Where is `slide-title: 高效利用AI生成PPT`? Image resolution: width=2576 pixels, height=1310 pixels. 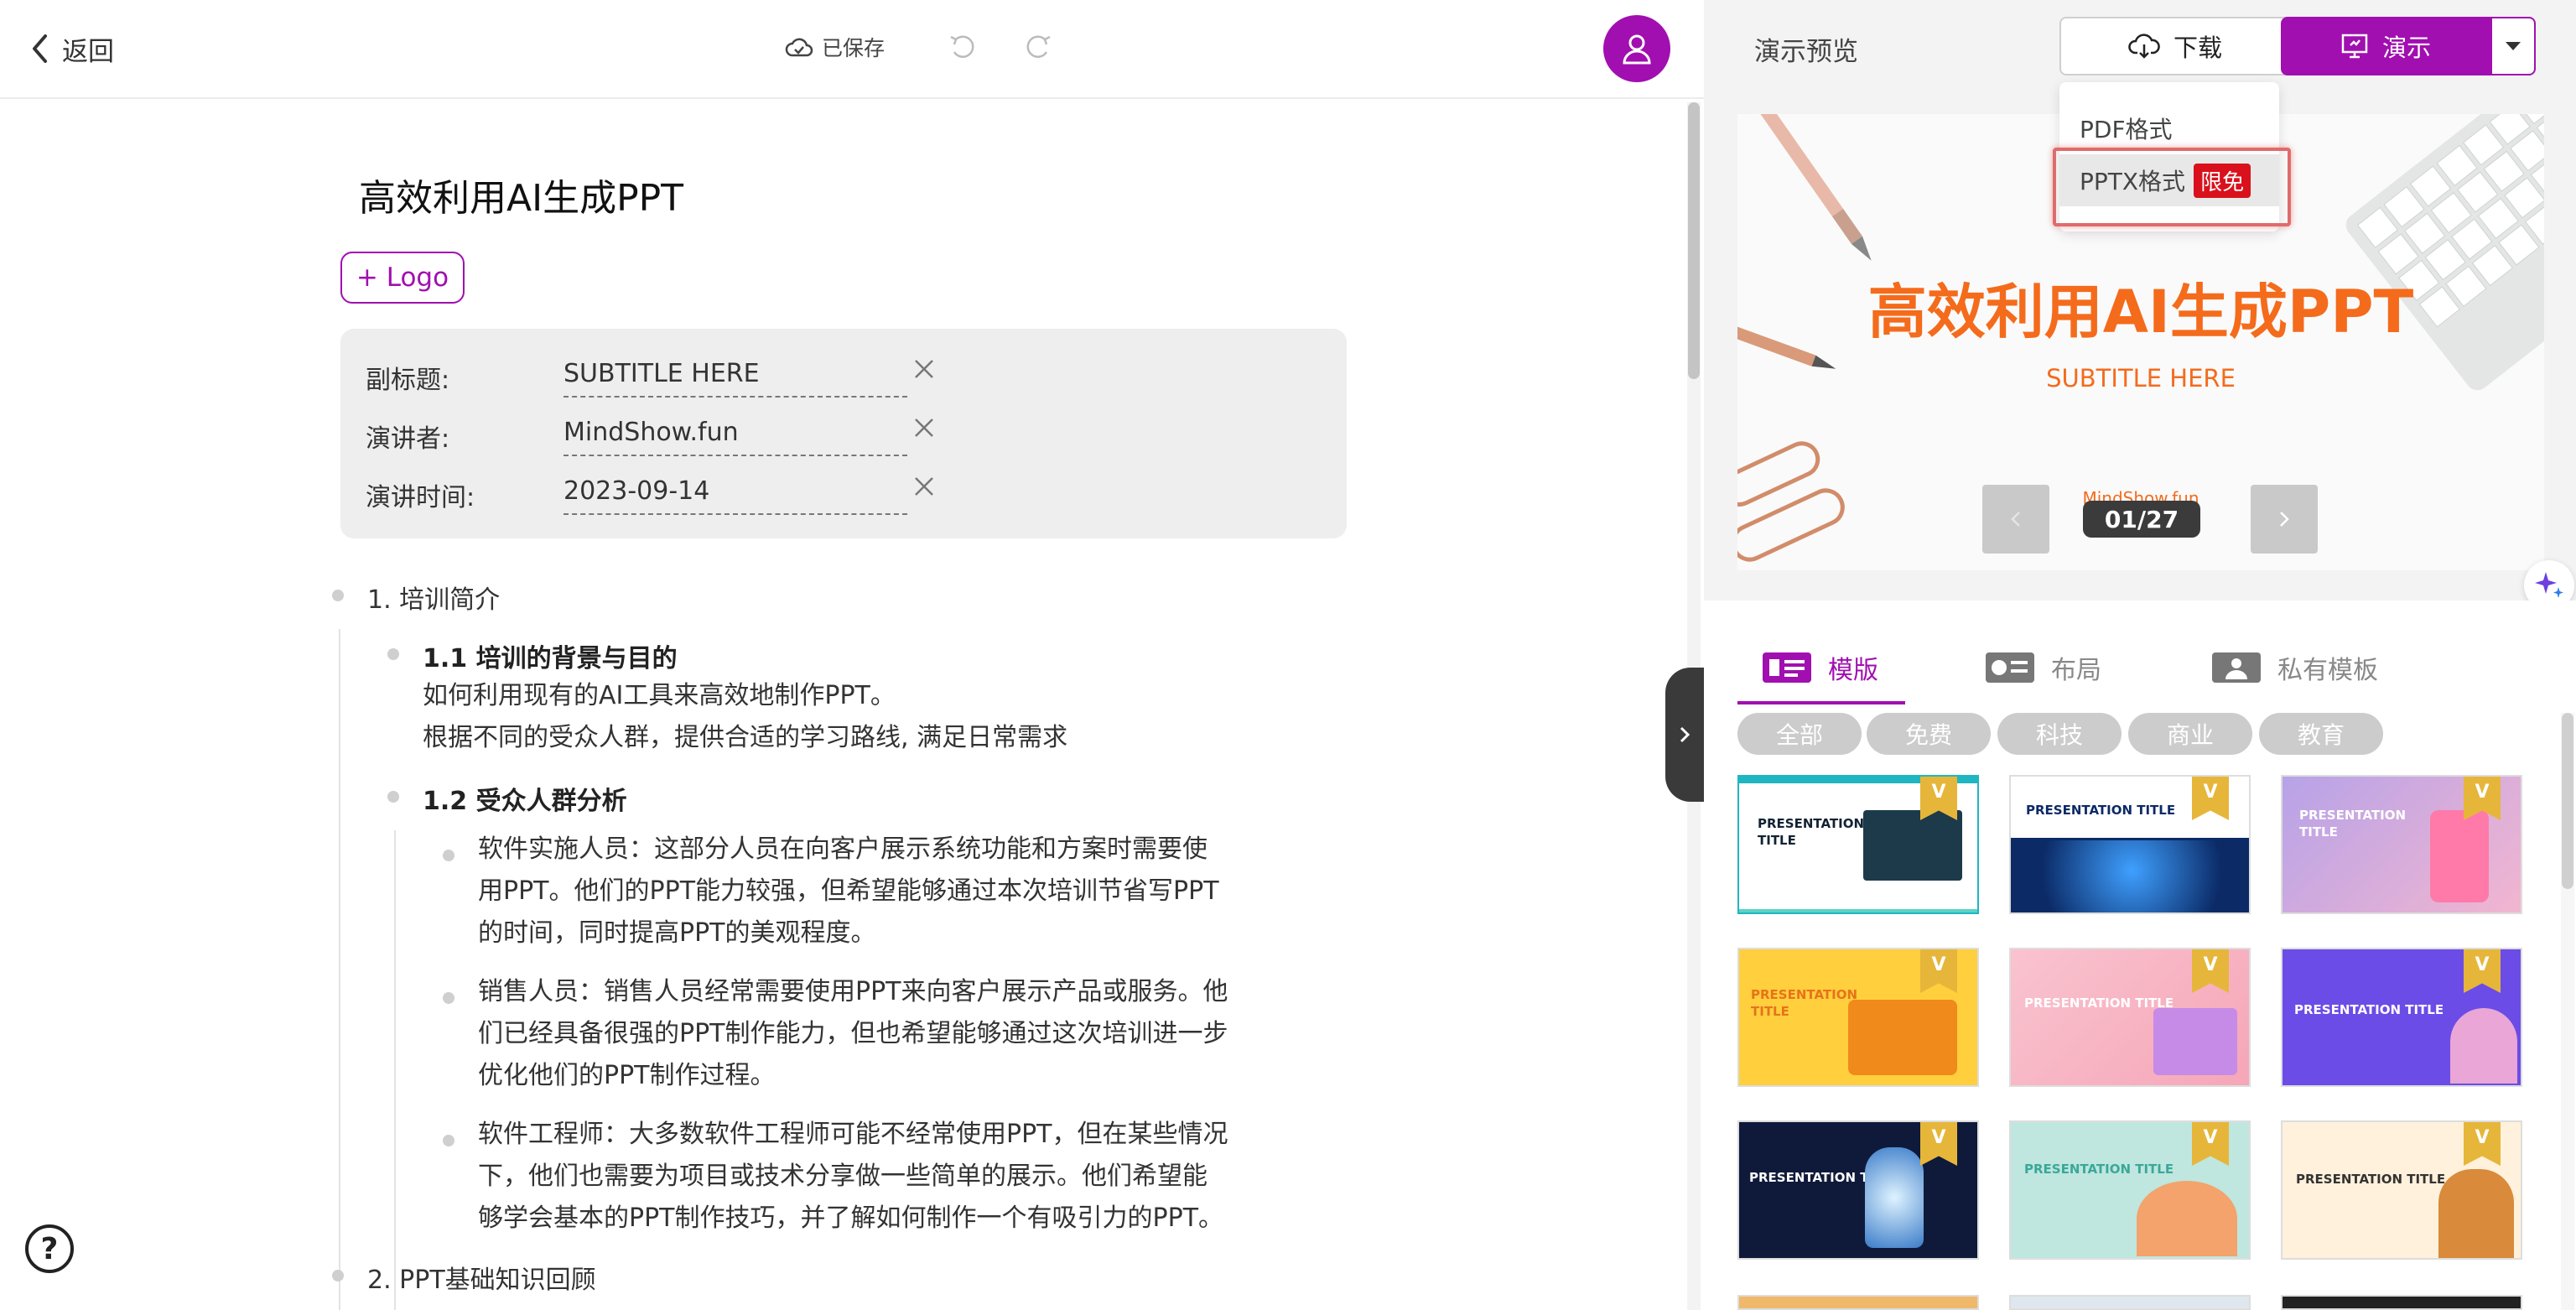
slide-title: 高效利用AI生成PPT is located at coordinates (2140, 312).